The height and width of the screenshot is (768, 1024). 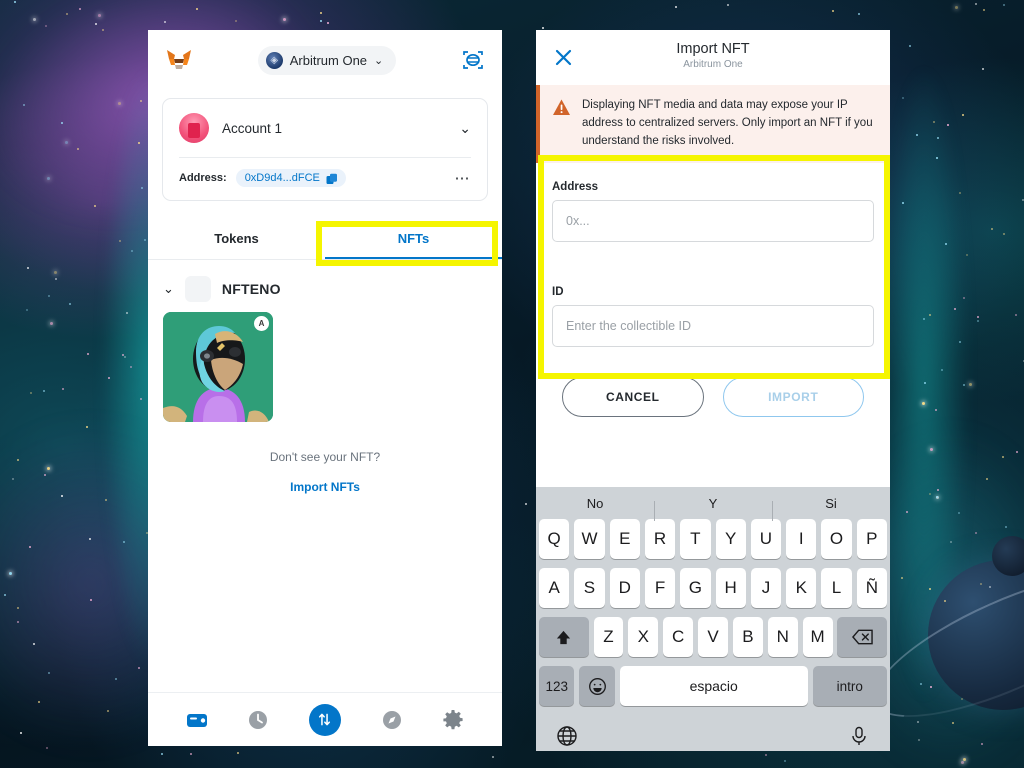 I want to click on keyboard-bottom-bar, so click(x=713, y=733).